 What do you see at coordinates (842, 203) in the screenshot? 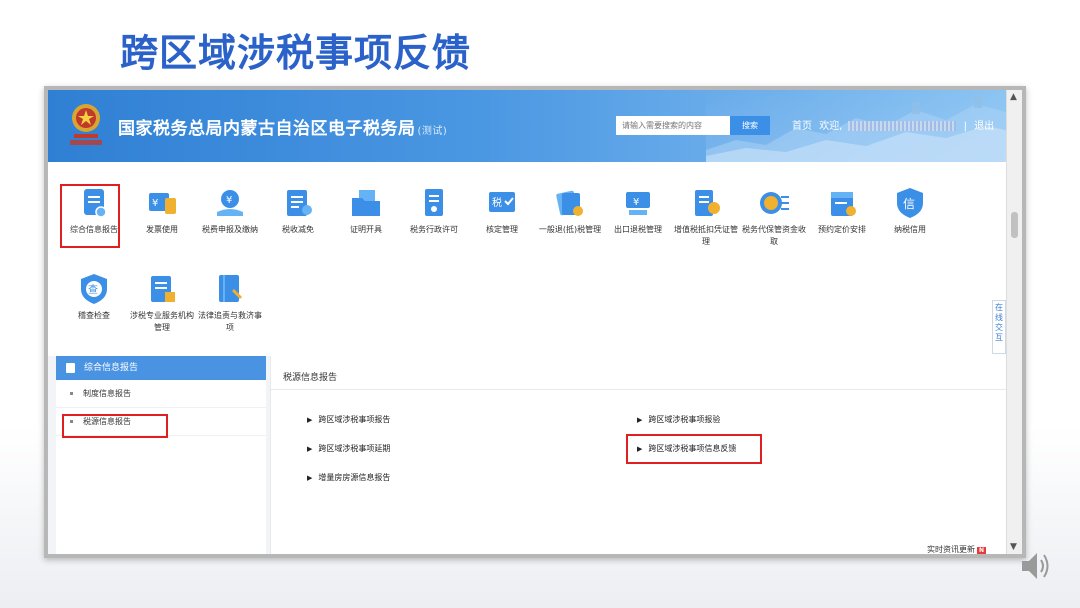
I see `pricing-icon` at bounding box center [842, 203].